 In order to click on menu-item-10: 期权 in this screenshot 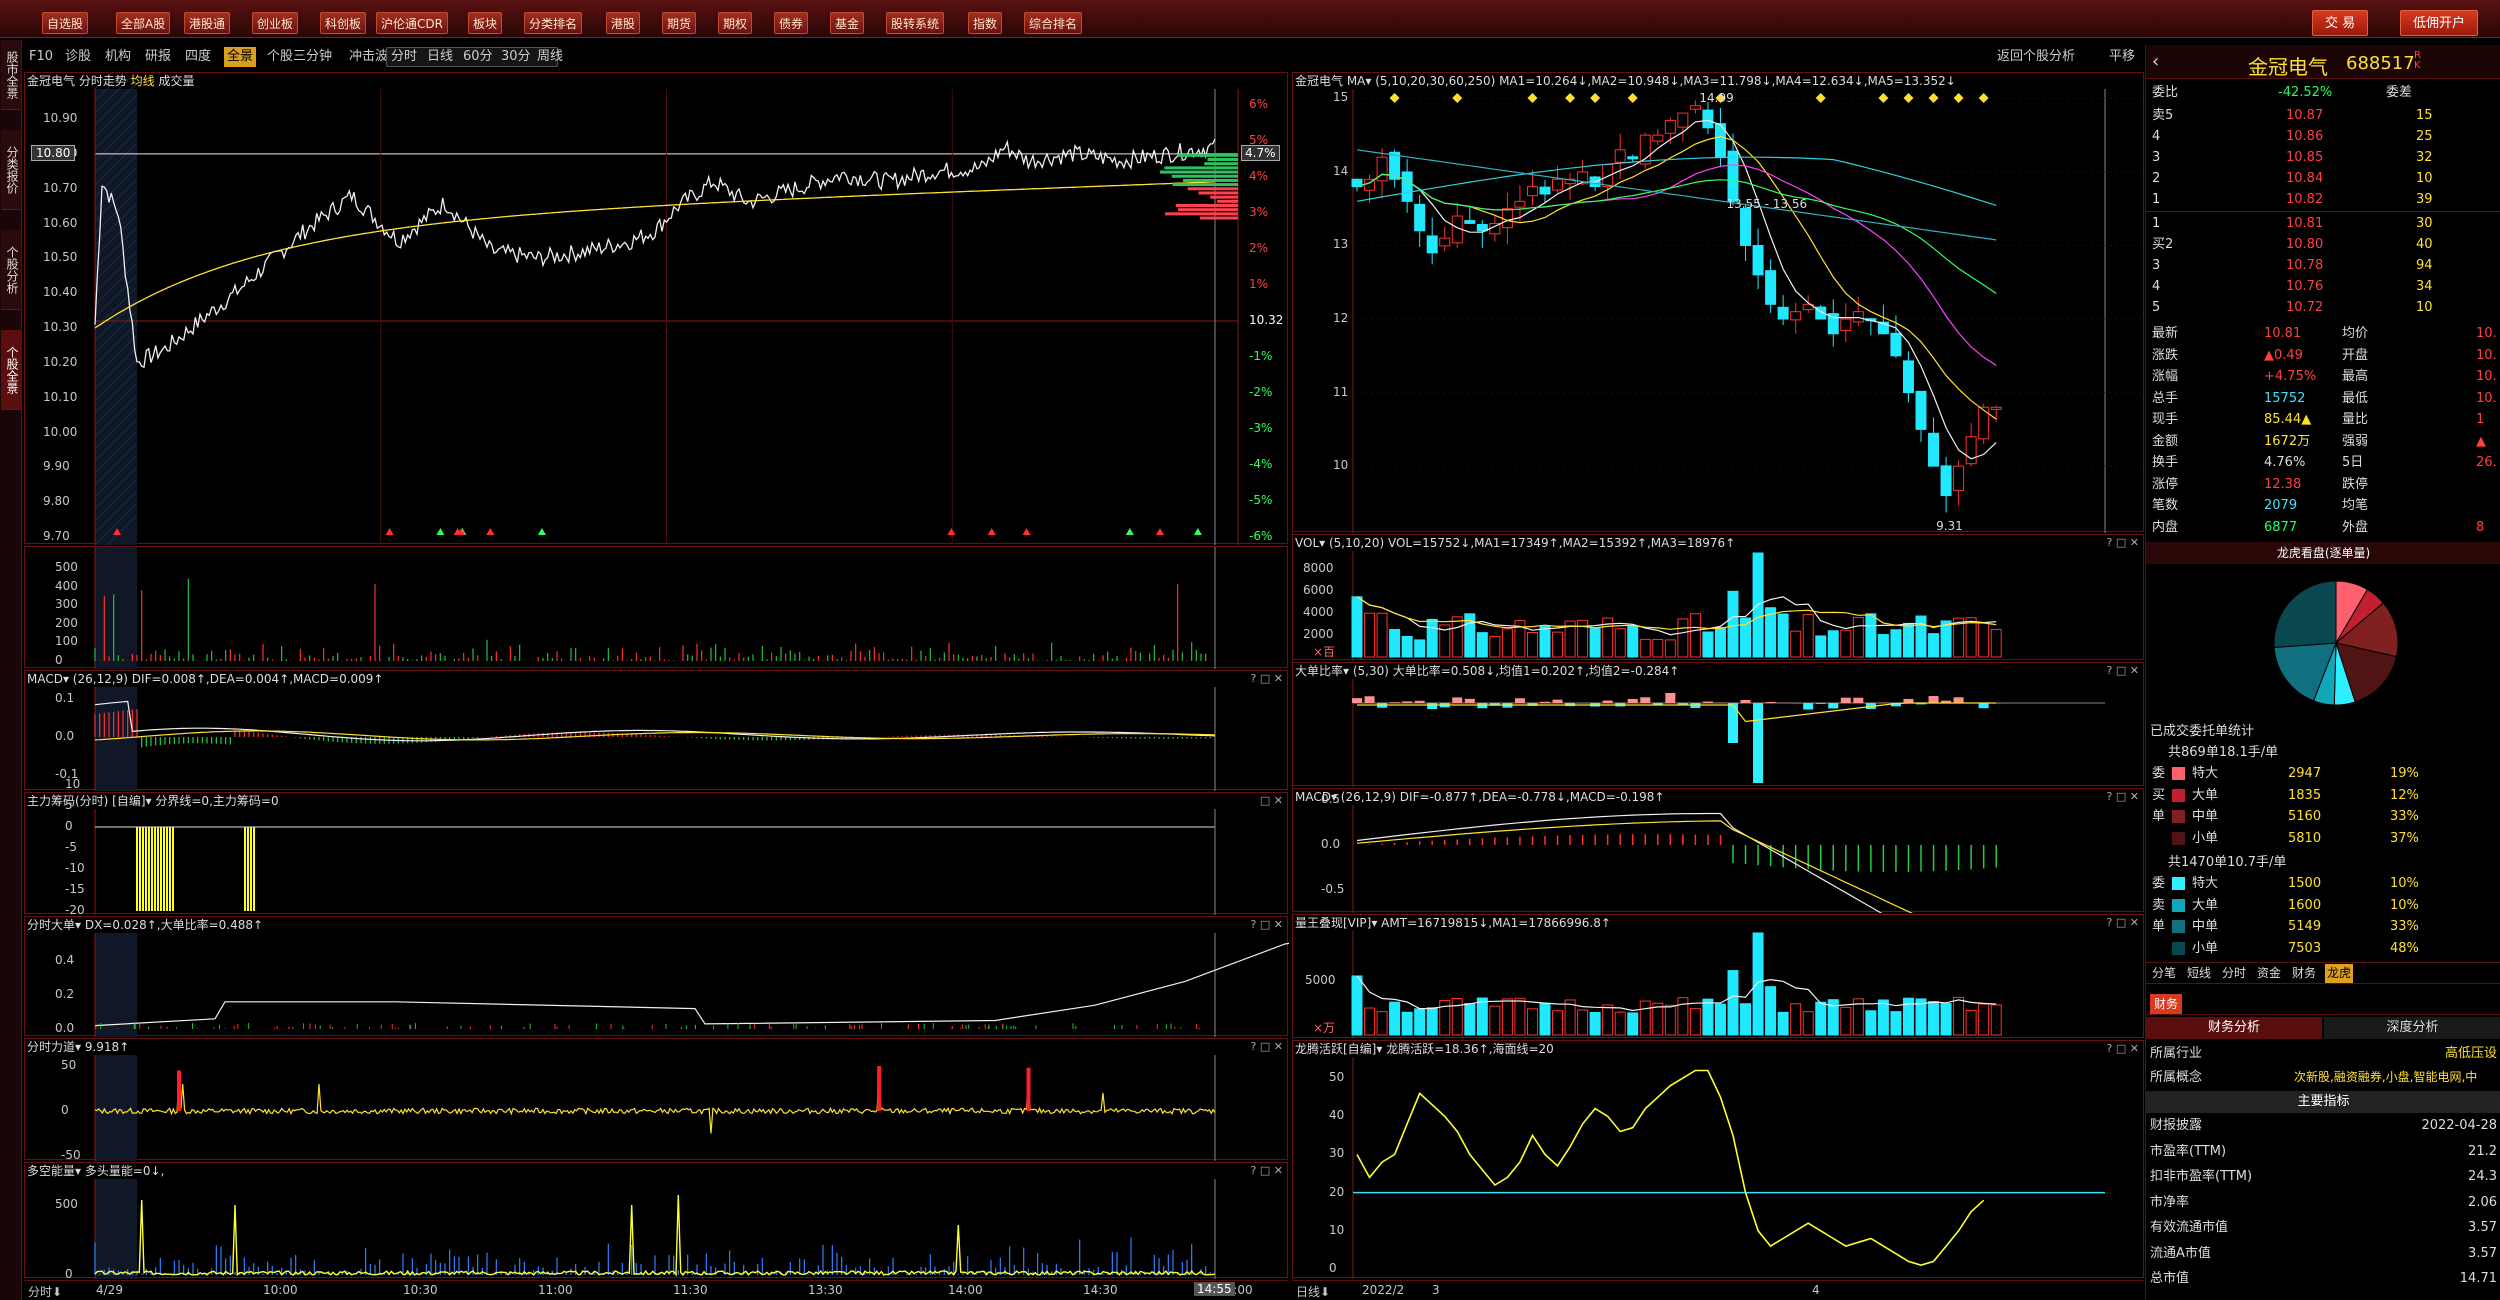, I will do `click(735, 23)`.